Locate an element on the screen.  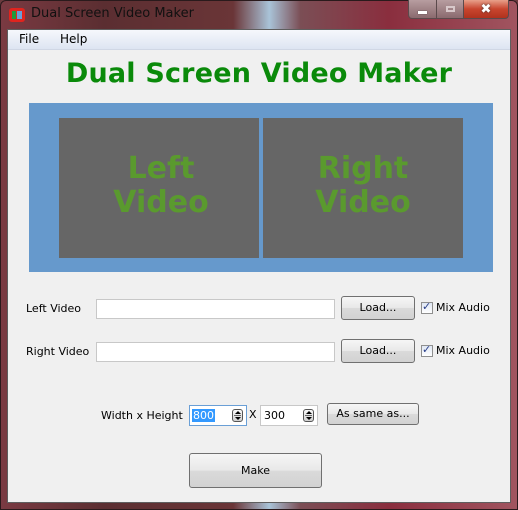
right-mix-audio-label: Mix Audio is located at coordinates (463, 350).